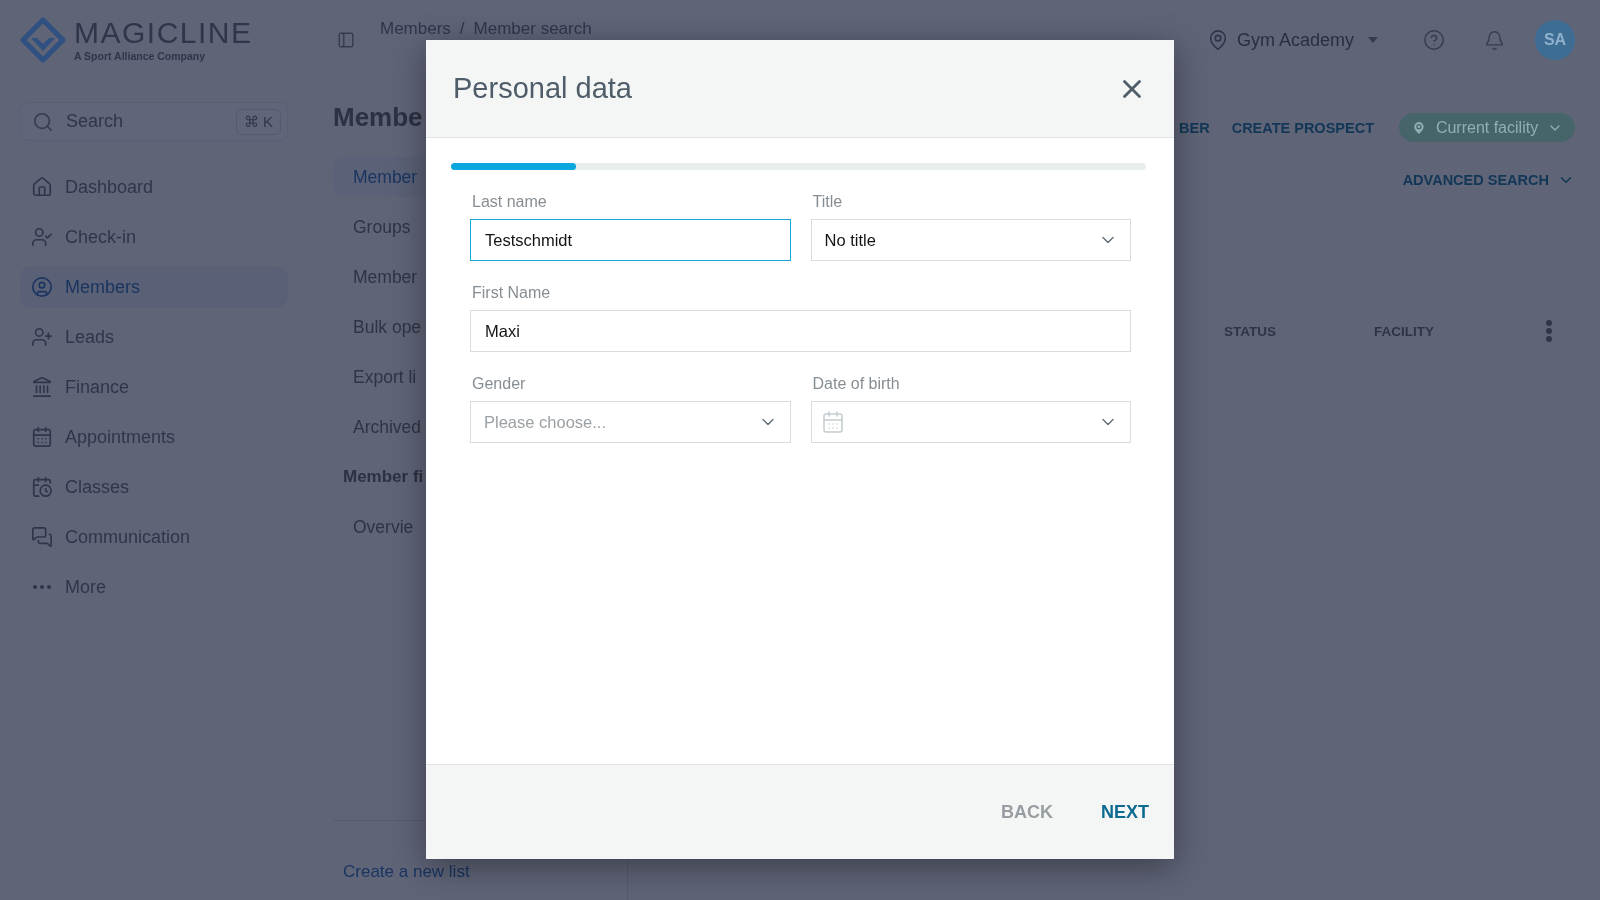 This screenshot has width=1600, height=900. I want to click on facility-filter-chip: Current facility, so click(1487, 127).